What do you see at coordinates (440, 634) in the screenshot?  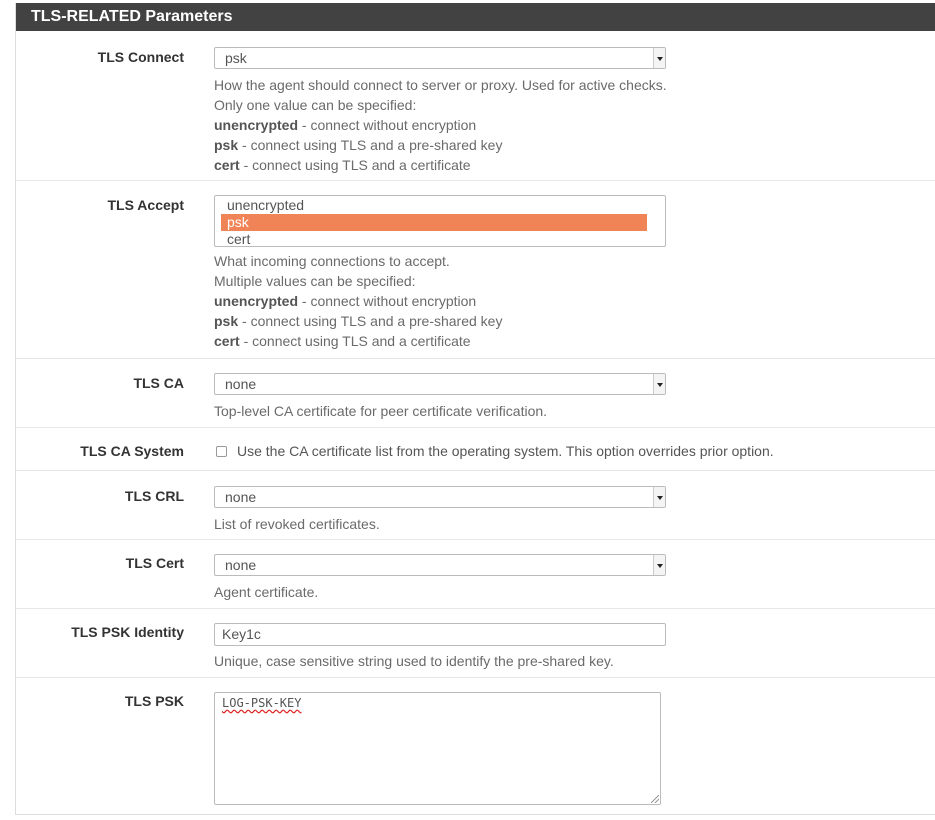 I see `tls-psk-identity-input: Key1c` at bounding box center [440, 634].